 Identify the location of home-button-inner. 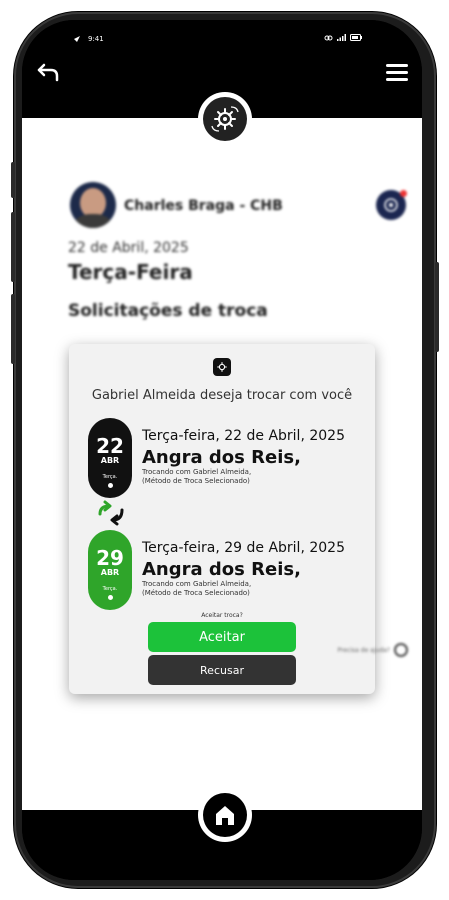
(225, 815).